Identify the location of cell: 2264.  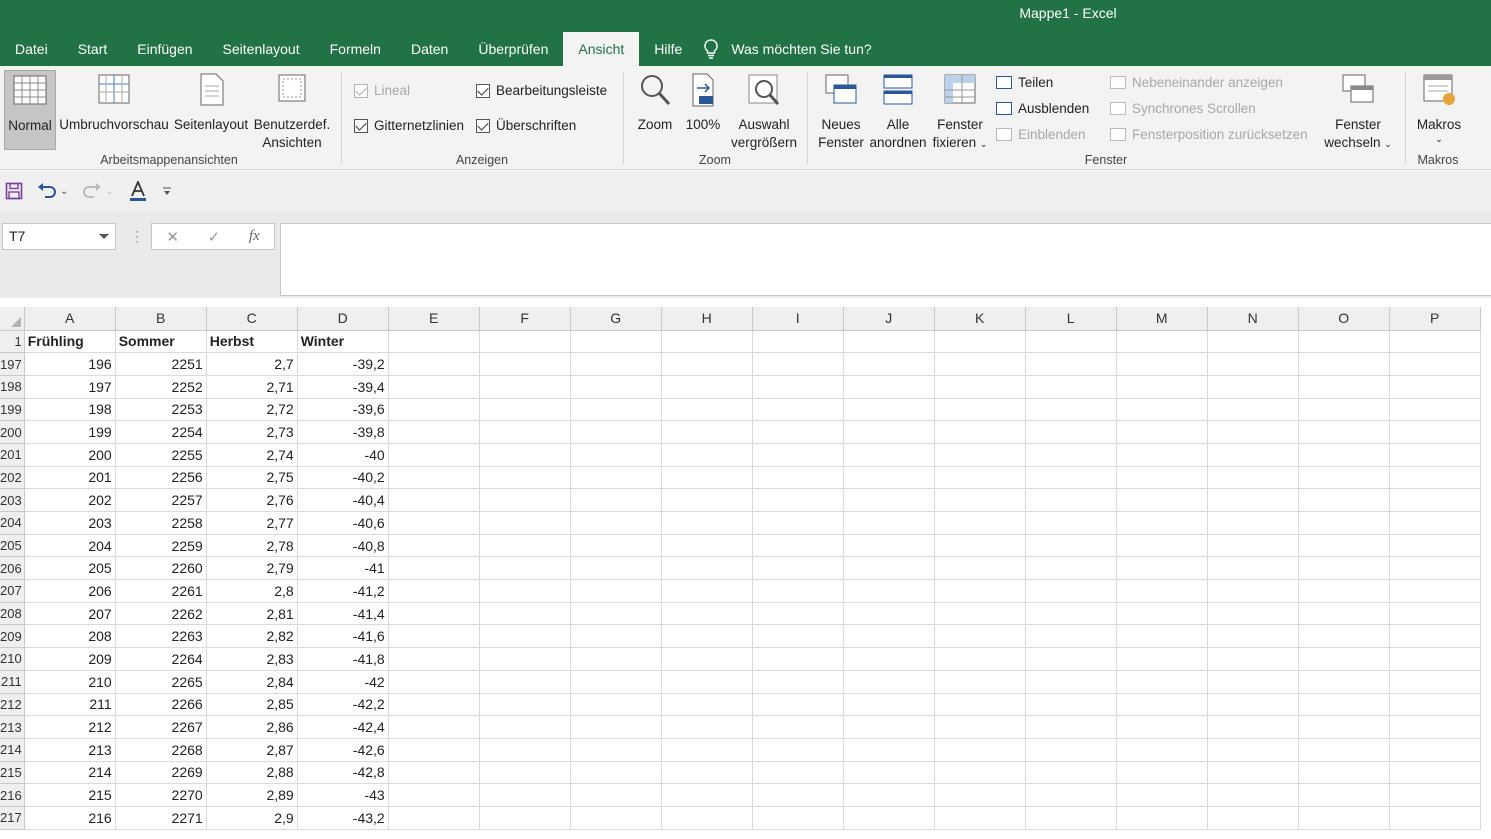
(161, 659).